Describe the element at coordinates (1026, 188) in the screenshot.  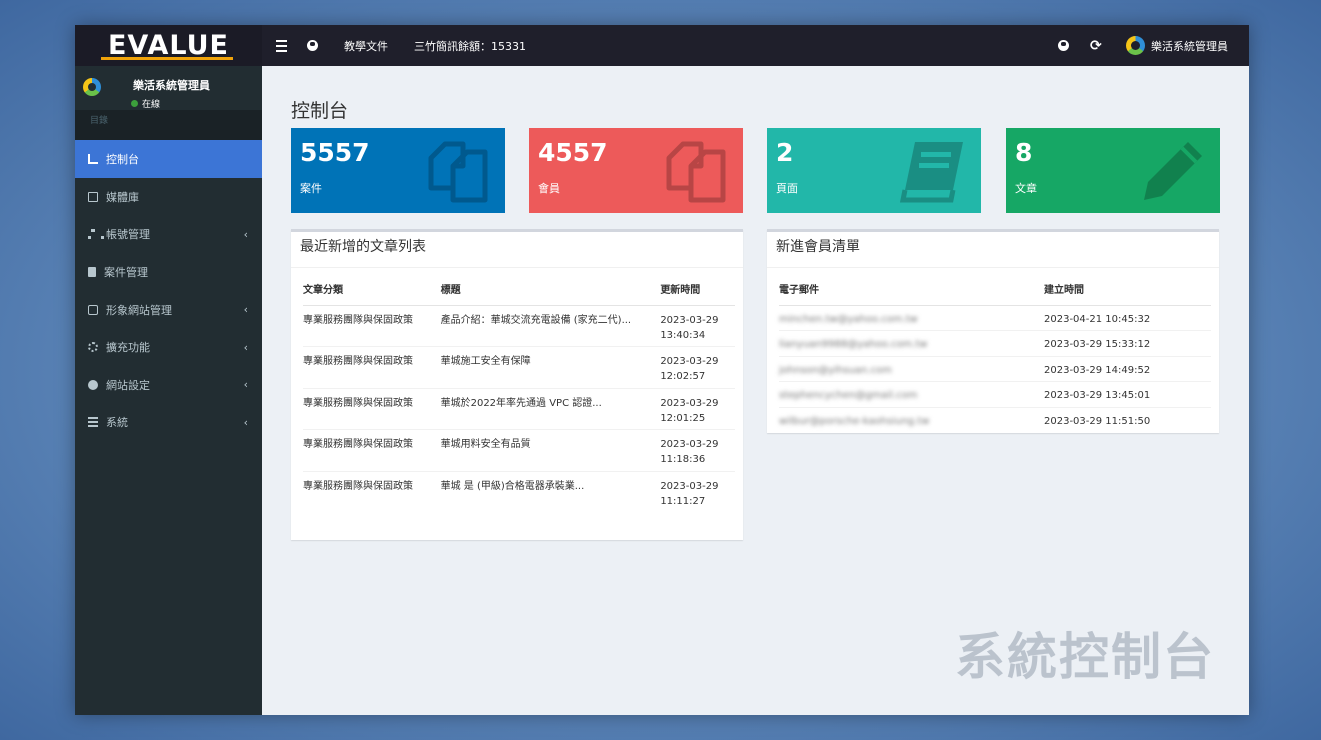
I see `info-box-label: 文章` at that location.